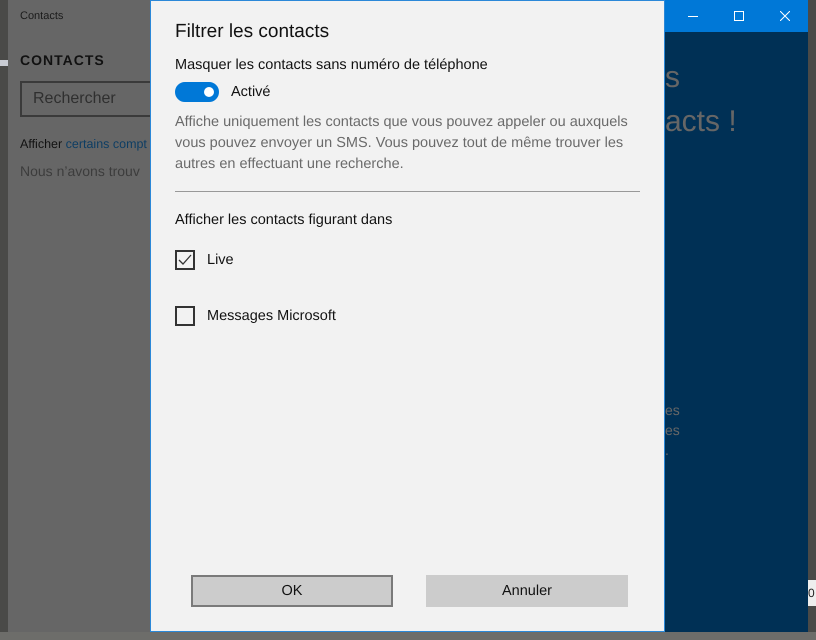 The width and height of the screenshot is (816, 640). I want to click on check-icon, so click(185, 260).